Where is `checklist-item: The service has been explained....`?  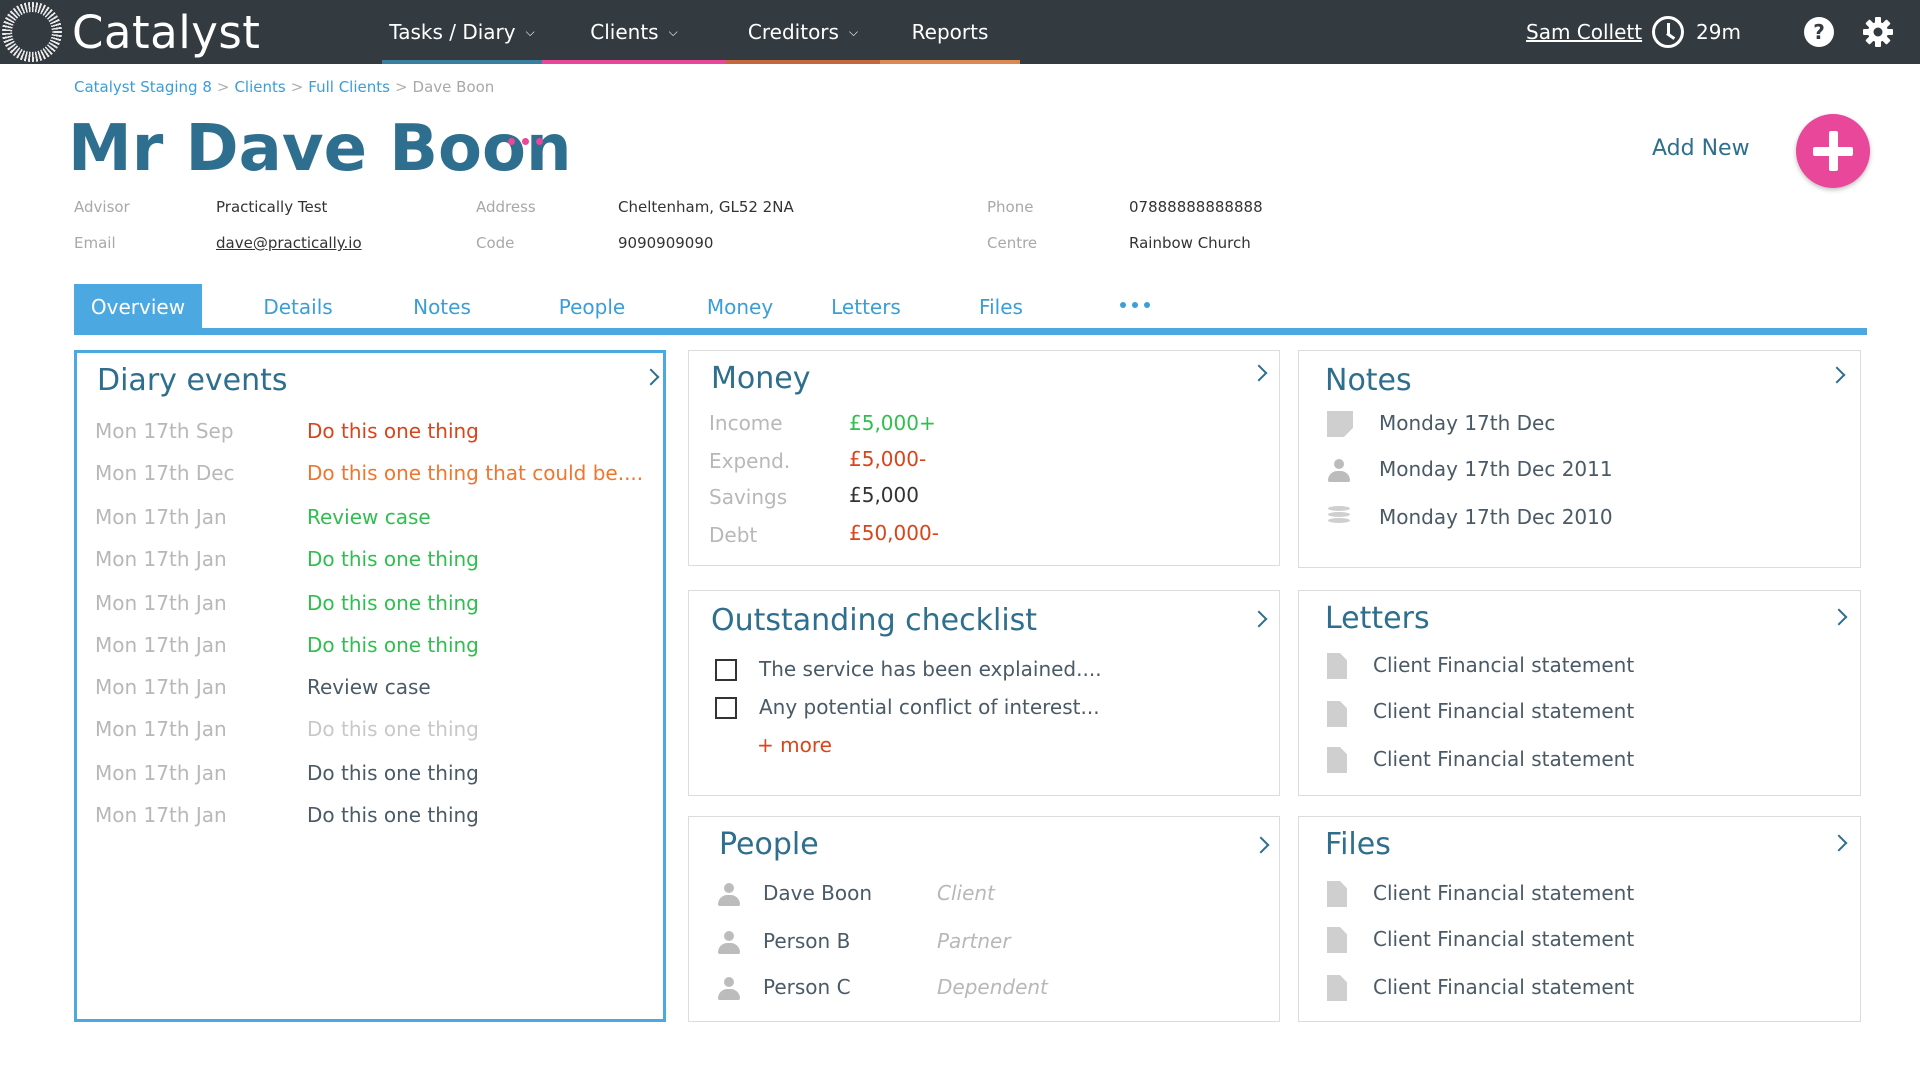
checklist-item: The service has been explained.... is located at coordinates (930, 669).